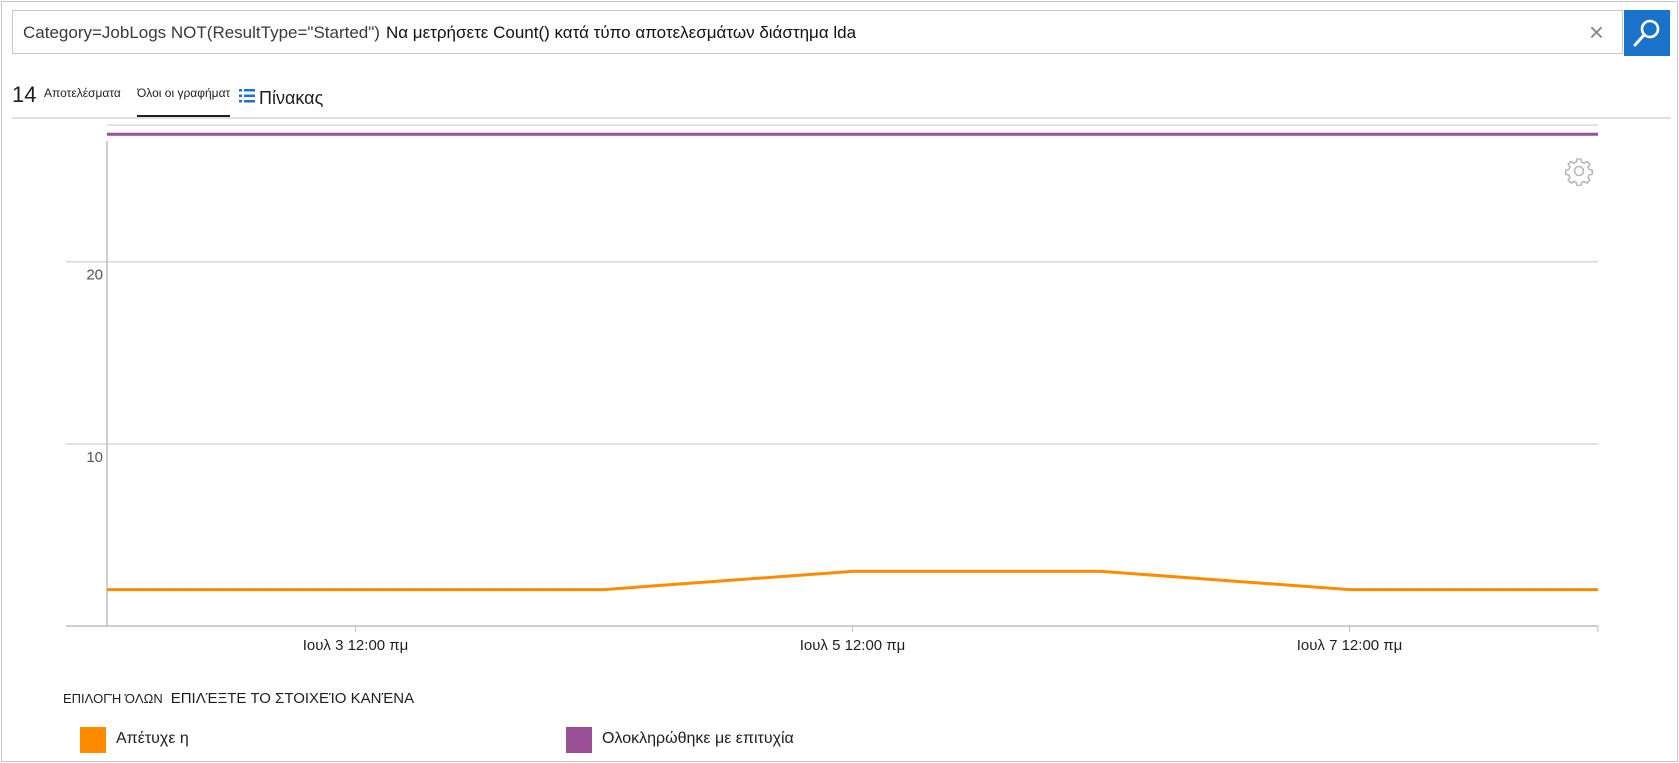 The height and width of the screenshot is (763, 1679). I want to click on select-none-link: ΕΠΙΛΈΞΤΕ ΤΟ ΣΤΟΙΧΕΊΟ ΚΑΝΈΝΑ, so click(292, 698).